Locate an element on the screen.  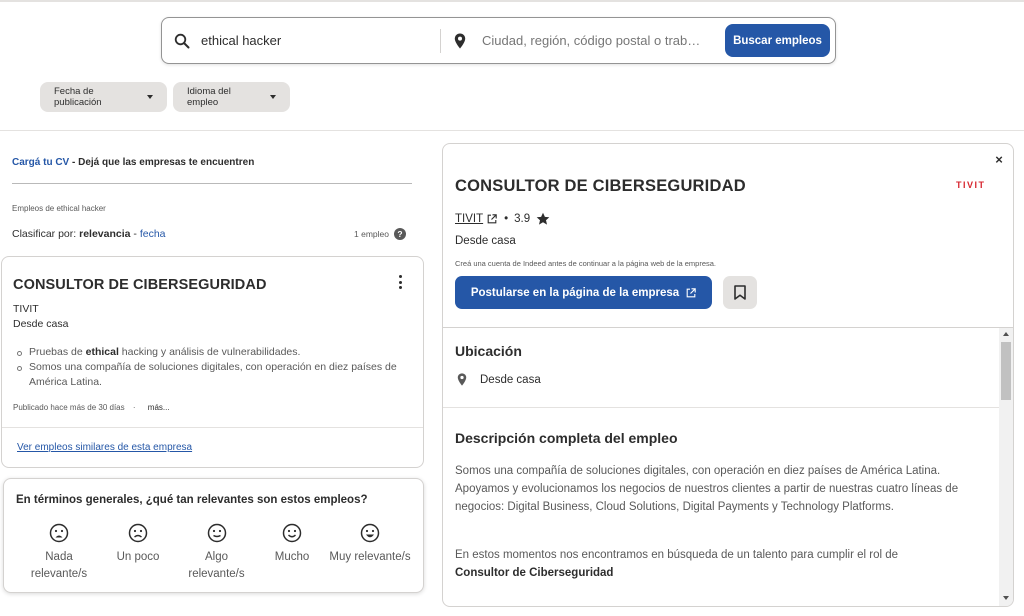
upload-cv-text: - Dejá que las empresas te encuentren is located at coordinates (162, 162).